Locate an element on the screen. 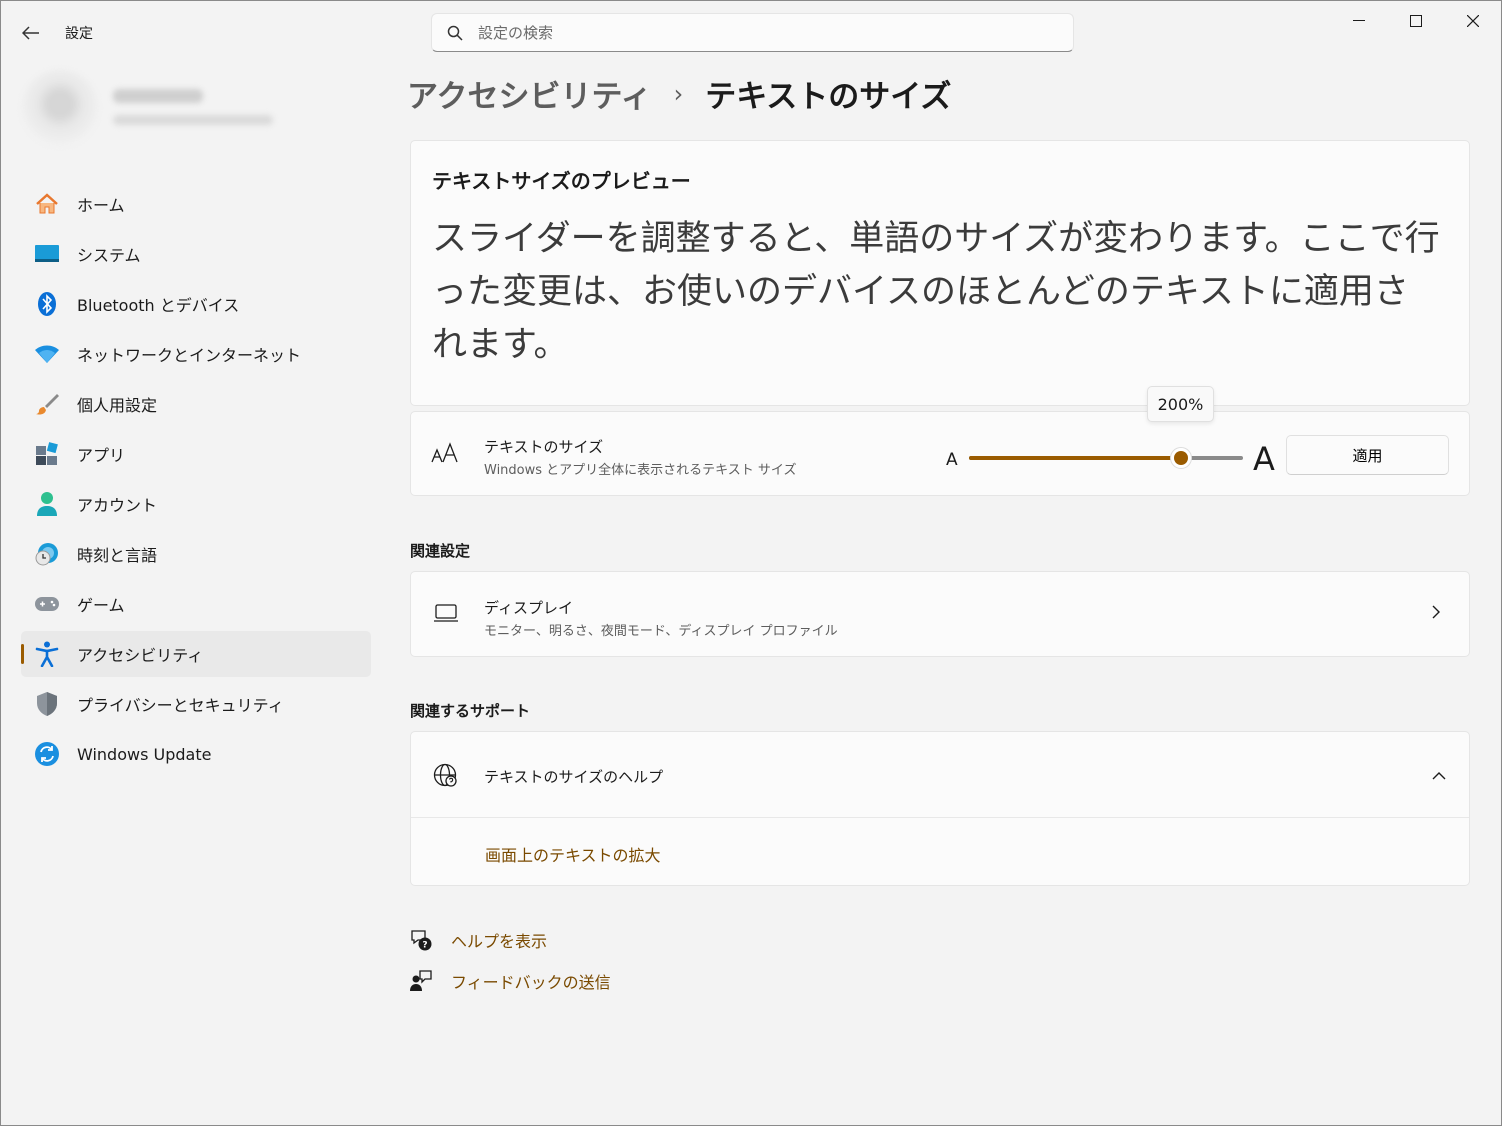 This screenshot has width=1502, height=1126. back-arrow-icon is located at coordinates (30, 33).